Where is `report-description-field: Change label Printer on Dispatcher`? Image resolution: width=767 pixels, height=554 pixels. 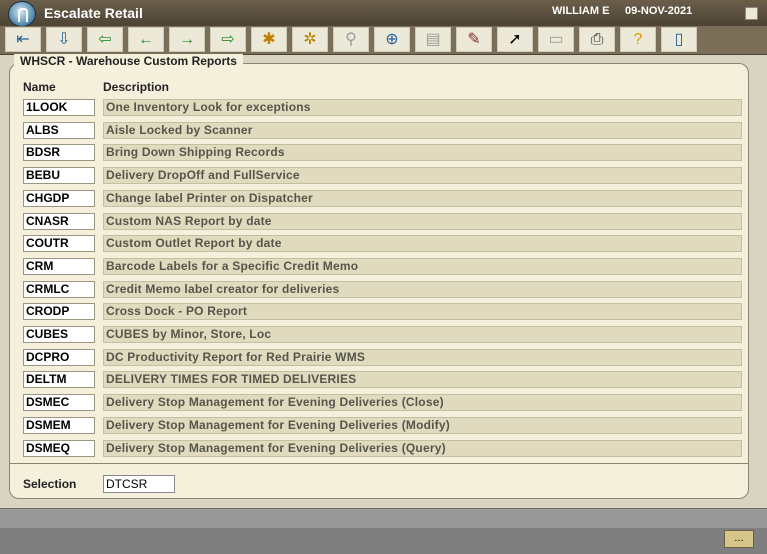
report-description-field: Change label Printer on Dispatcher is located at coordinates (422, 198).